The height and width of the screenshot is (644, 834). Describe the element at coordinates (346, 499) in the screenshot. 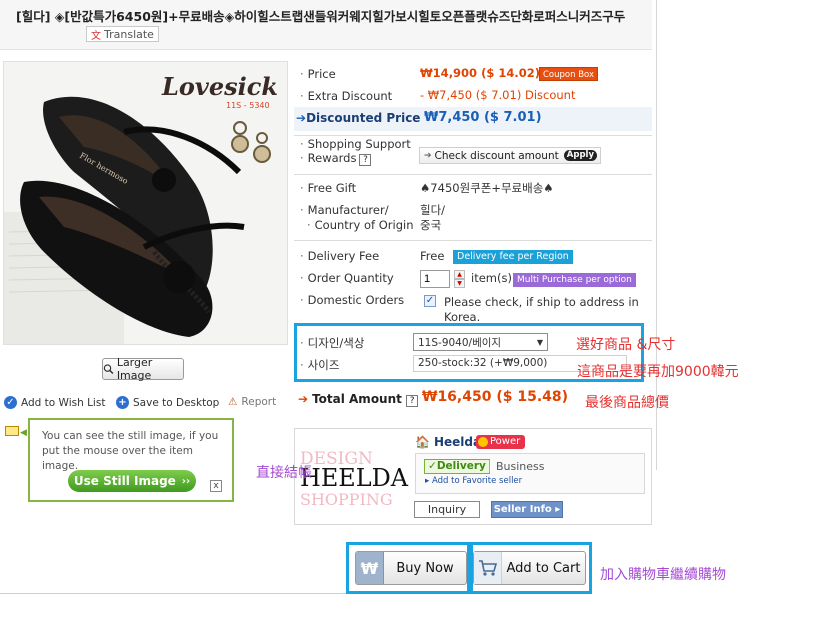

I see `svg-text: SHOPPING` at that location.